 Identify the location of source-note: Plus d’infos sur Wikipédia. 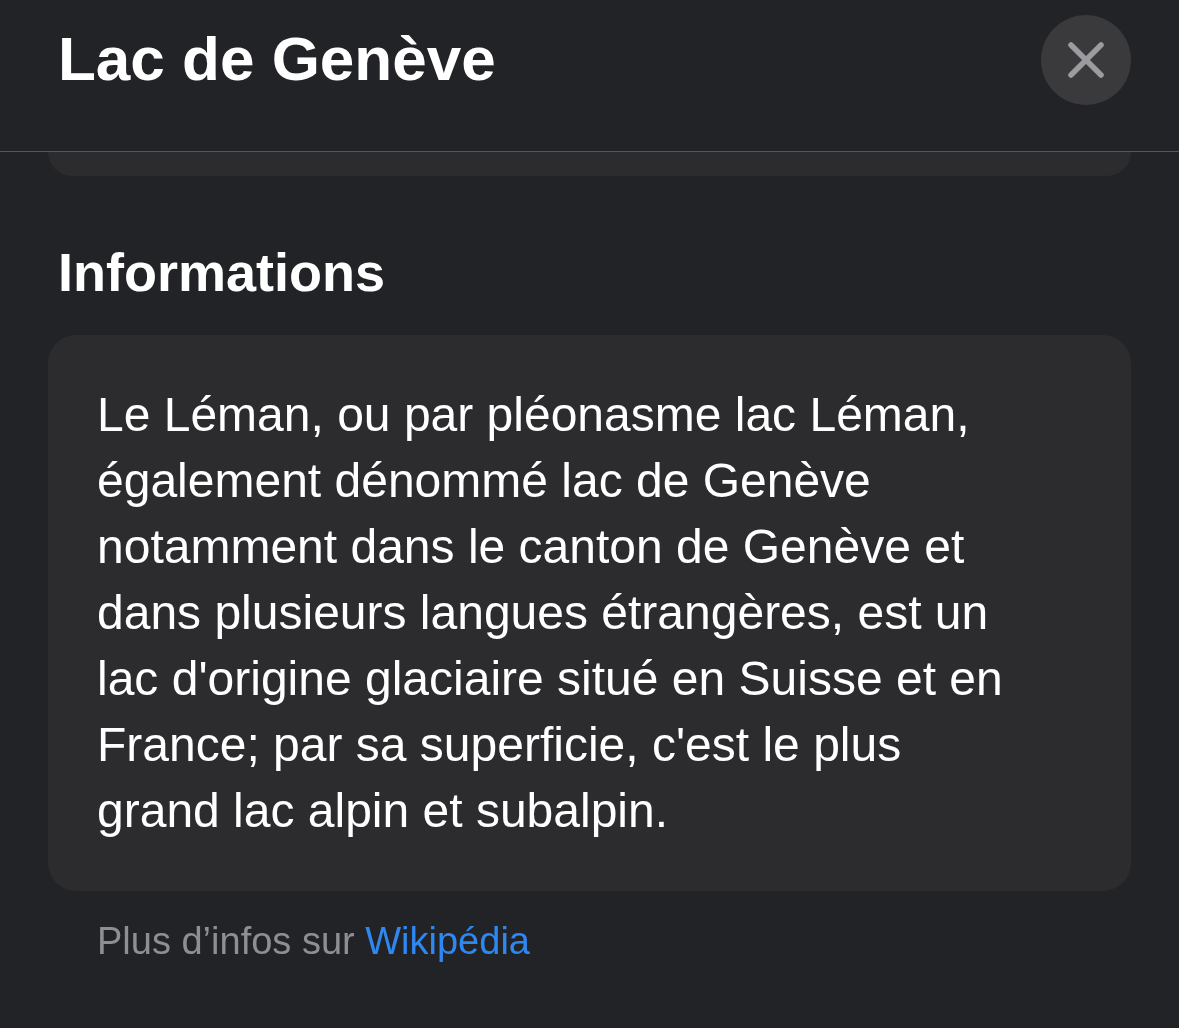
(314, 941).